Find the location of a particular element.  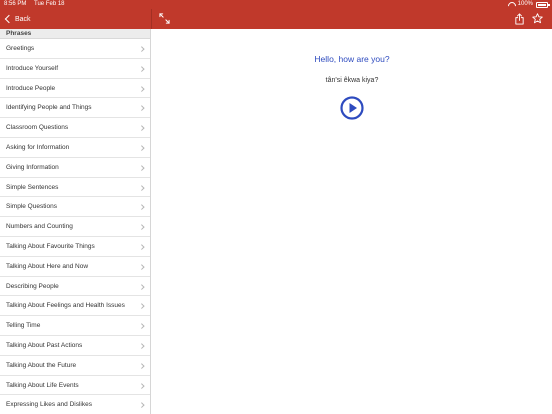

sidebar-item-label: Talking About Here and Now is located at coordinates (47, 266).